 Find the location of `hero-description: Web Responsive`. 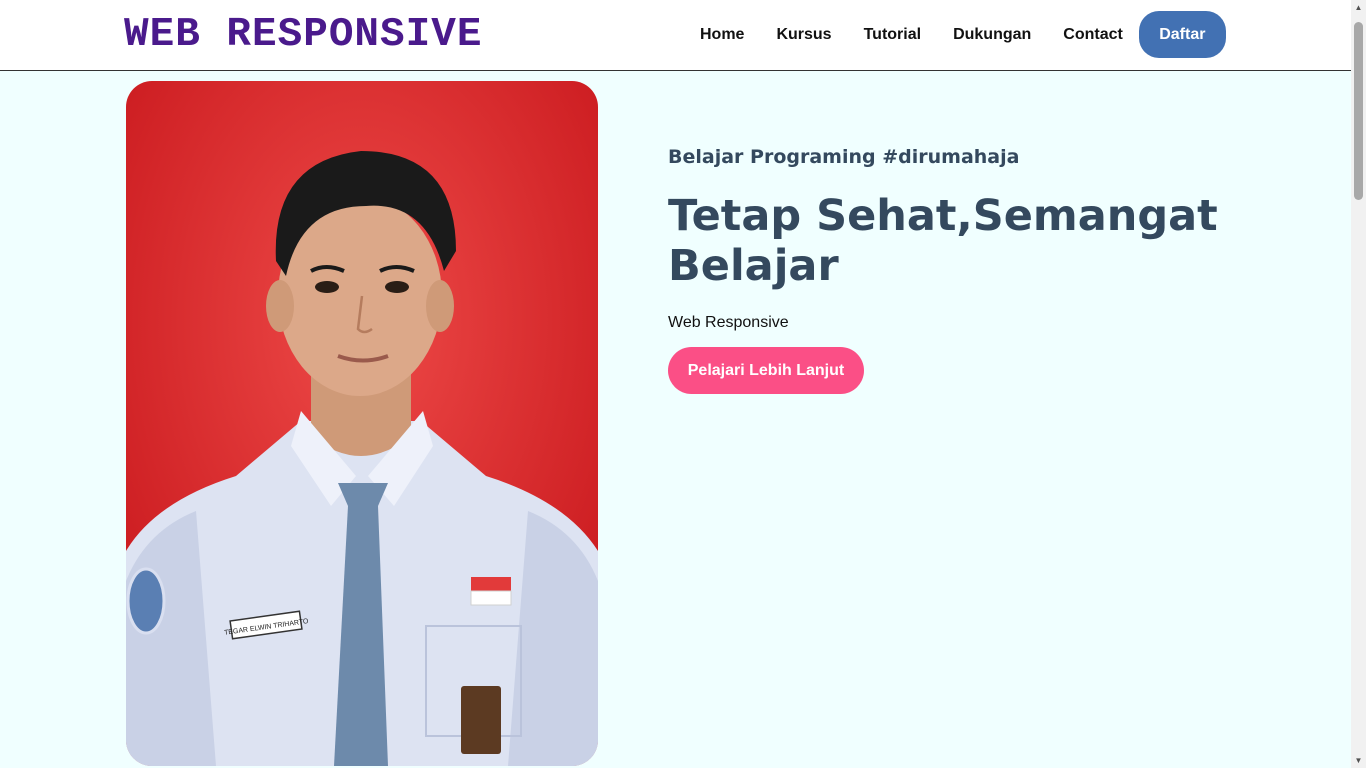

hero-description: Web Responsive is located at coordinates (728, 322).